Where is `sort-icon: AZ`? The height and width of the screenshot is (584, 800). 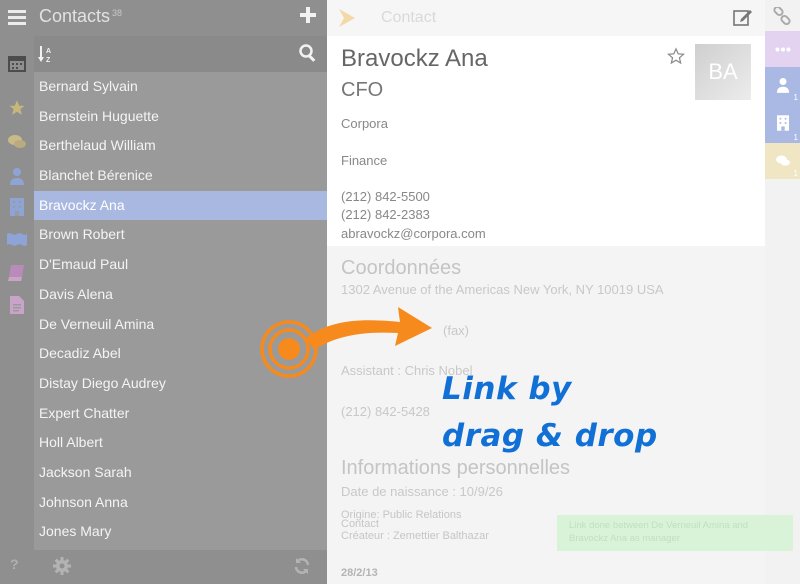 sort-icon: AZ is located at coordinates (46, 54).